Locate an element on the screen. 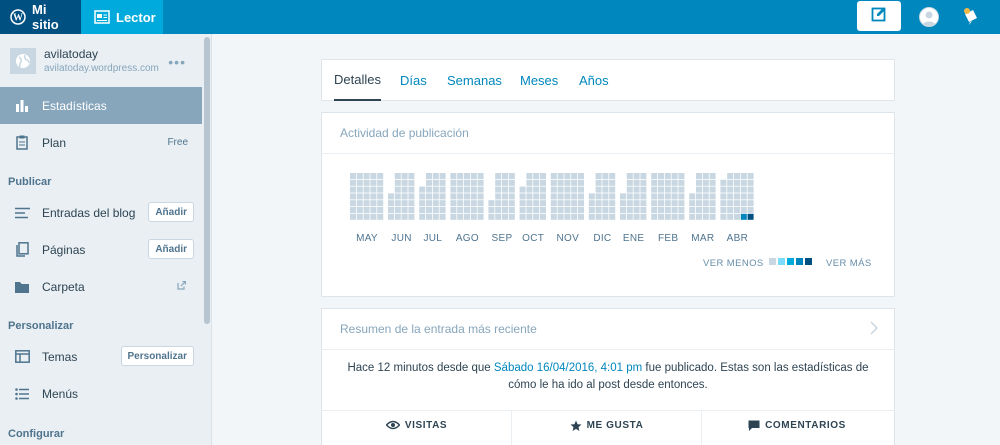 This screenshot has width=1000, height=445. scrollbar-thumb is located at coordinates (207, 180).